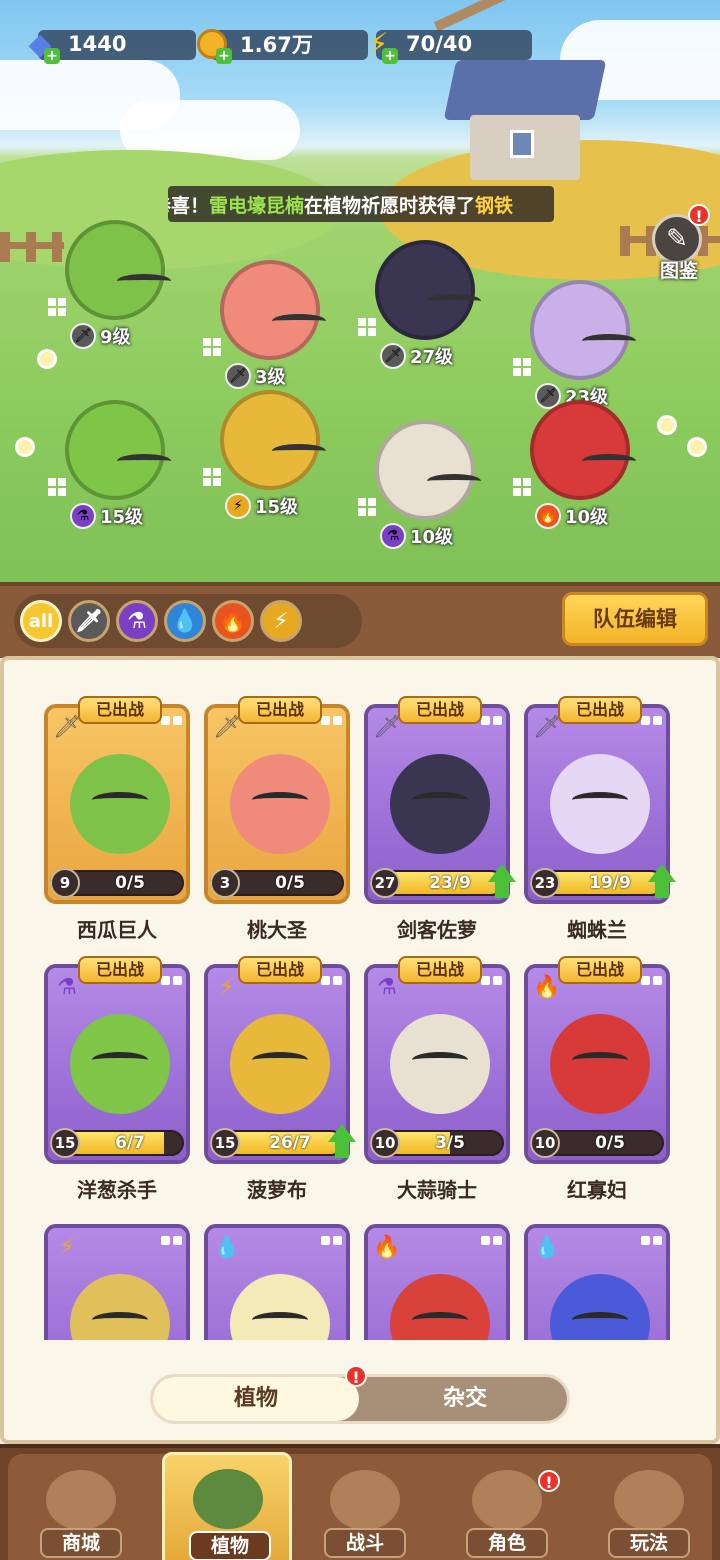  I want to click on plant-card: ⚡ 已出战 15 26/7 菠萝布, so click(280, 1079).